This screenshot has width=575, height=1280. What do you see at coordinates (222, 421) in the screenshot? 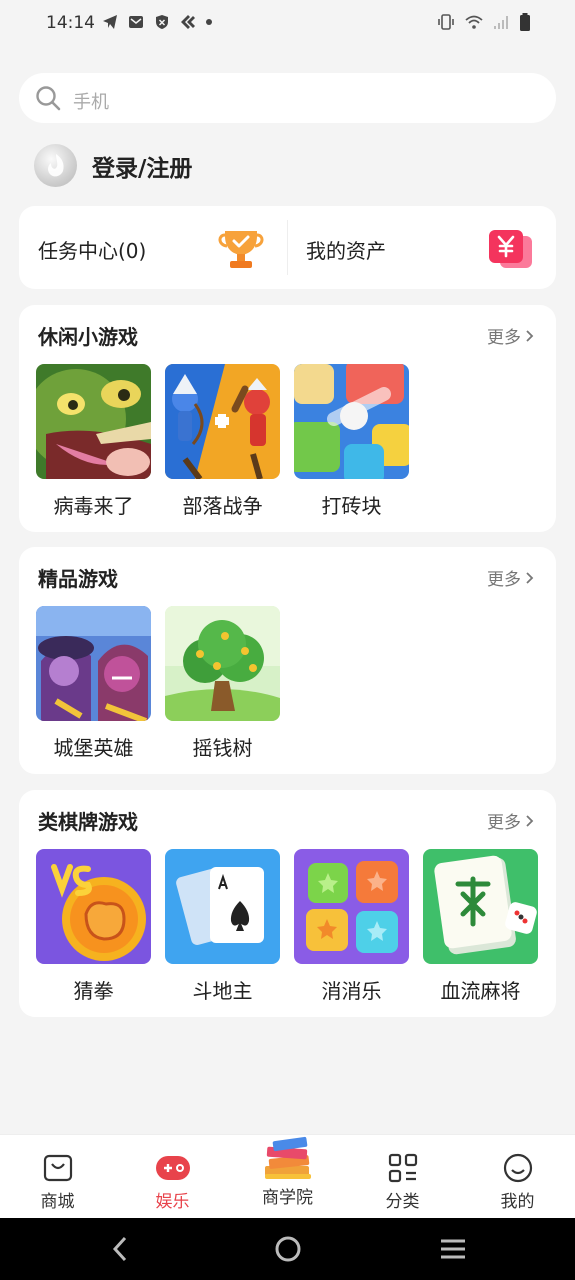
I see `tribe-war-game-icon` at bounding box center [222, 421].